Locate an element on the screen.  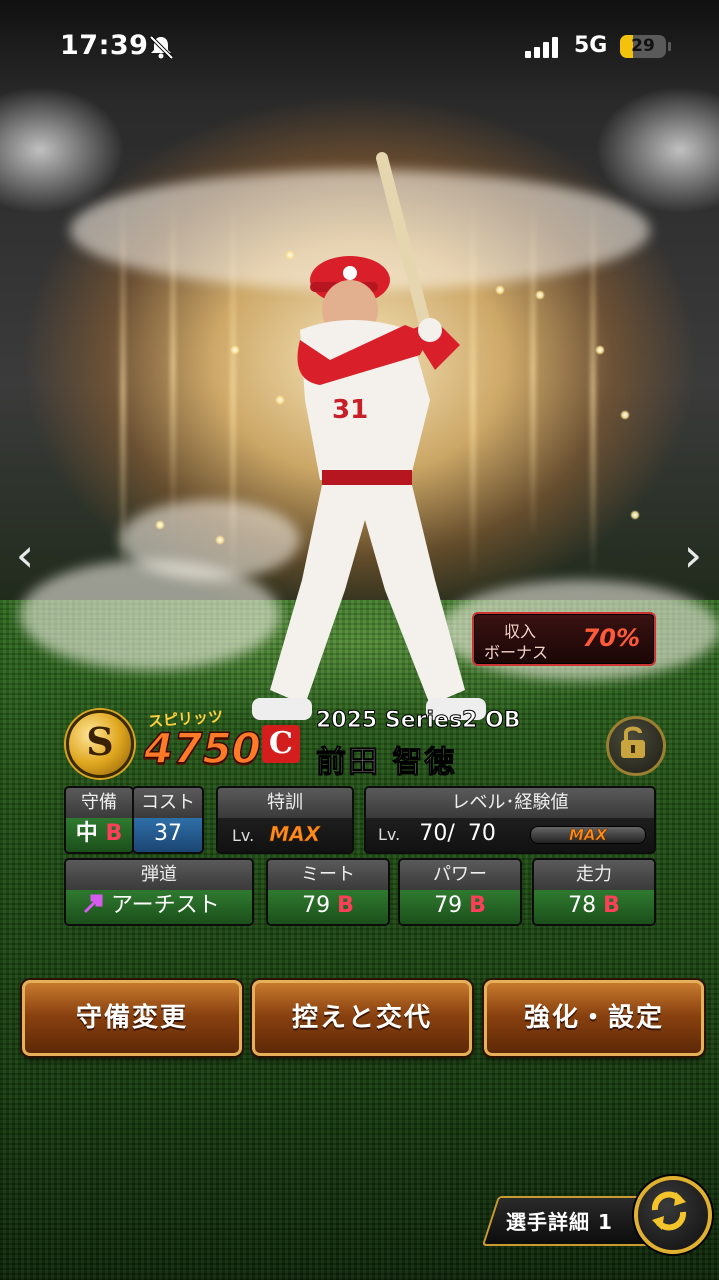
rank-coin-icon: S is located at coordinates (100, 744).